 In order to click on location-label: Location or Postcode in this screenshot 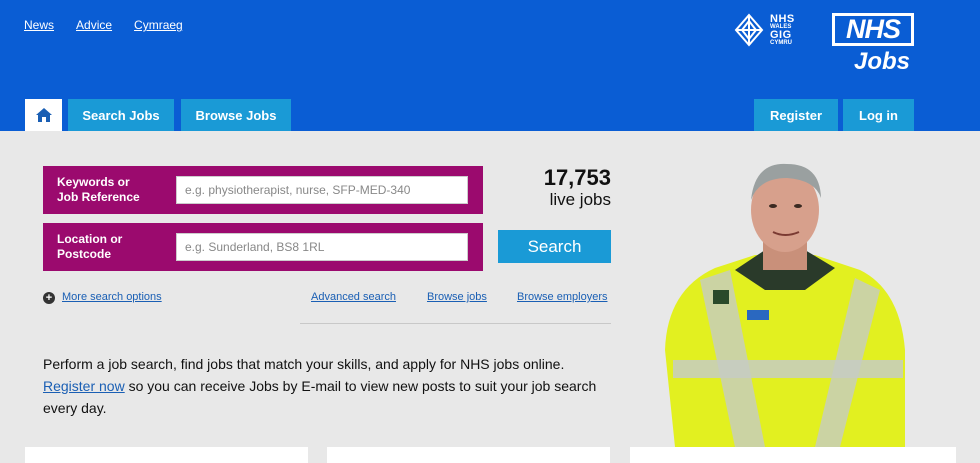, I will do `click(90, 246)`.